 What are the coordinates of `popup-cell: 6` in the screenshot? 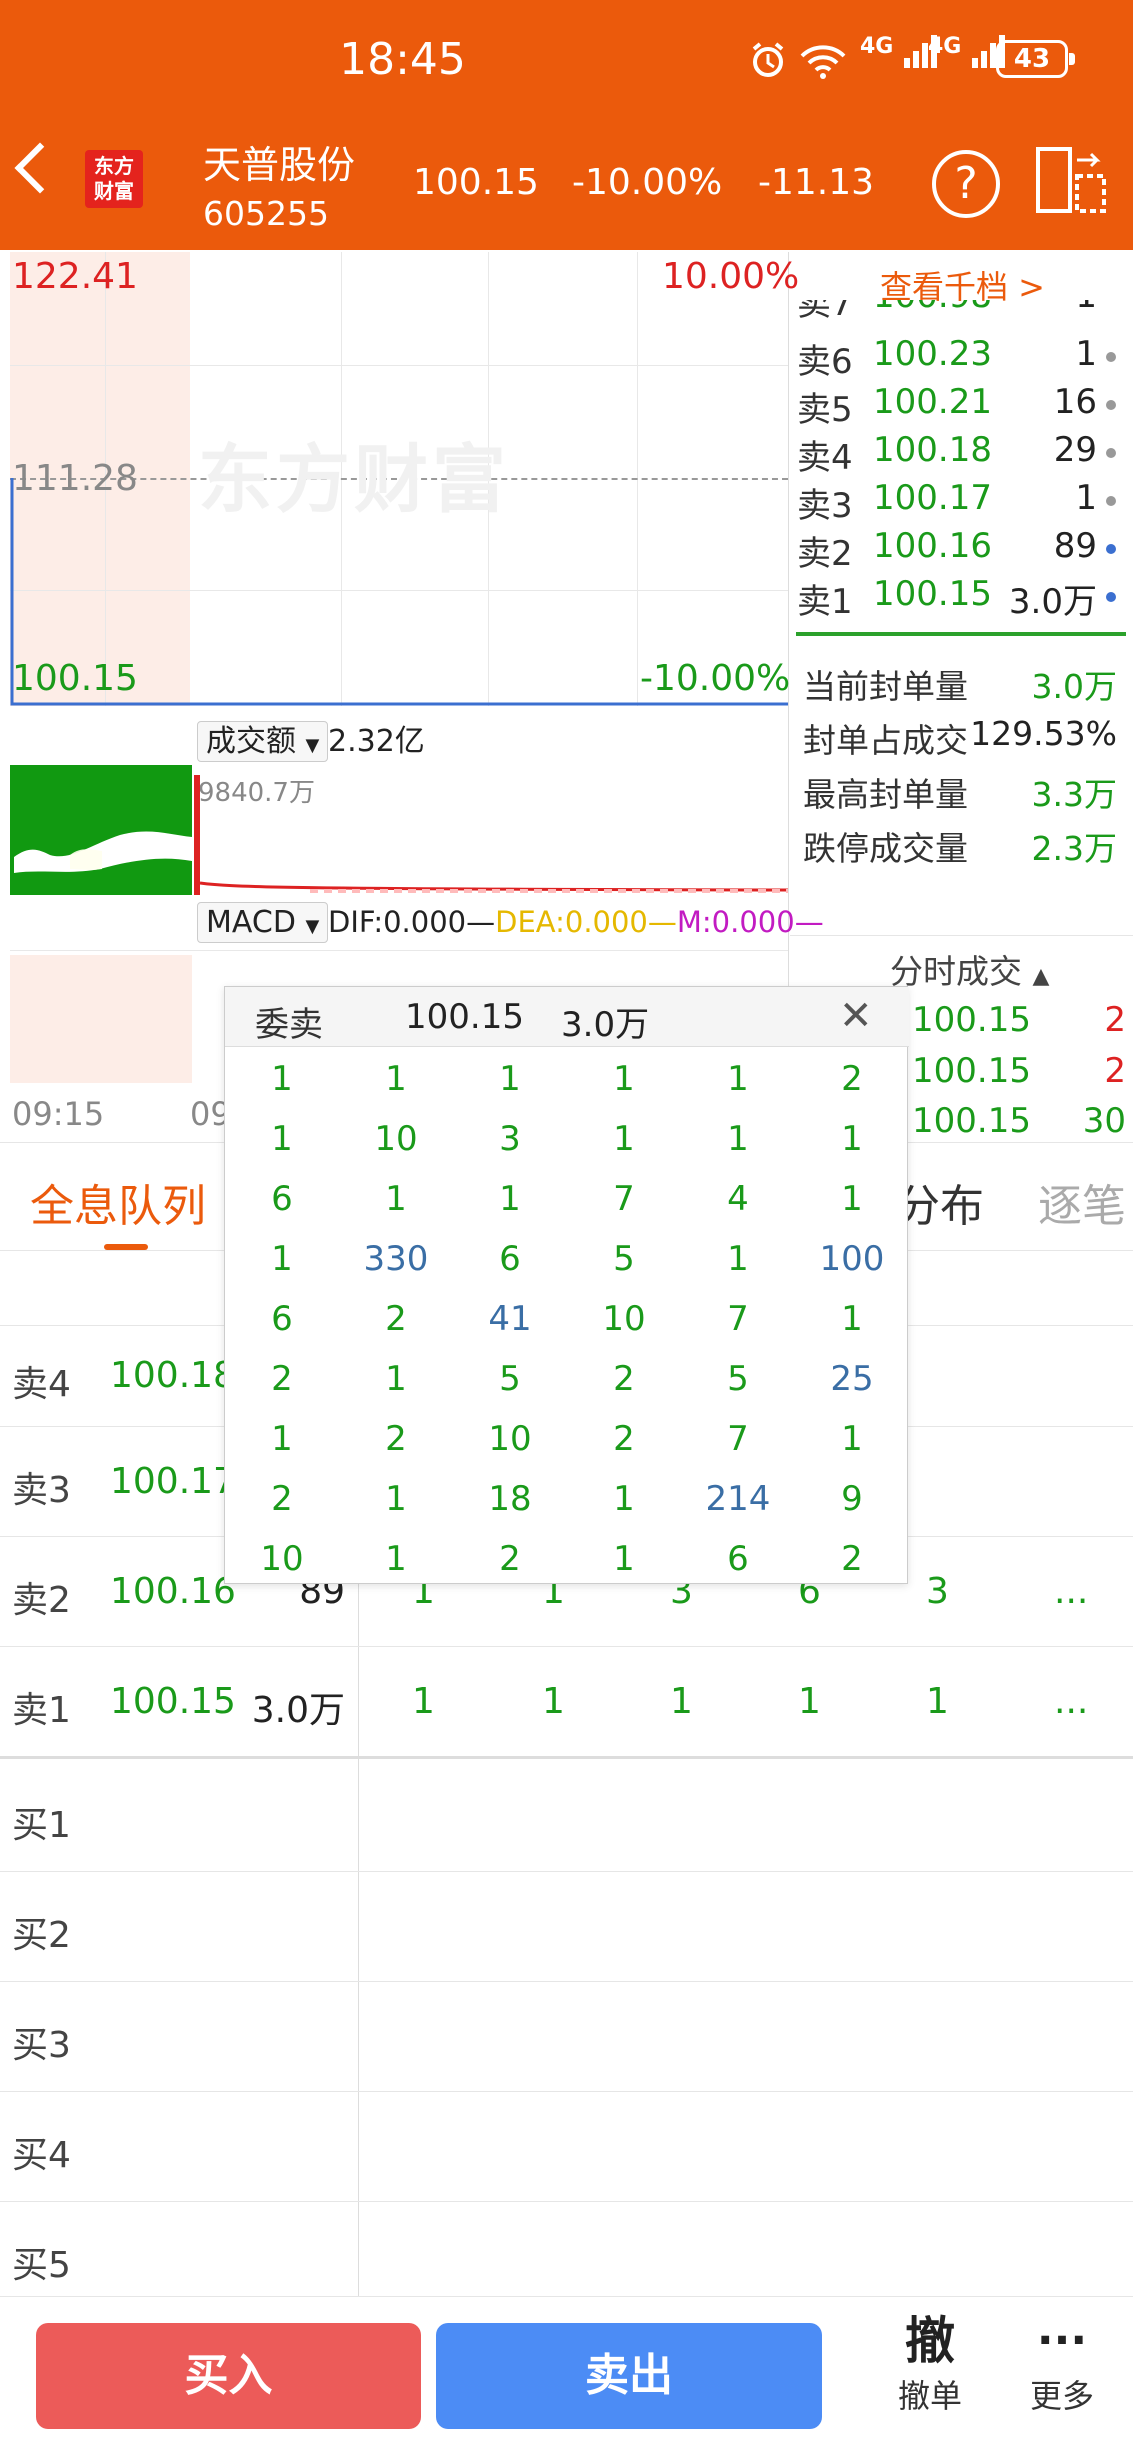 It's located at (510, 1259).